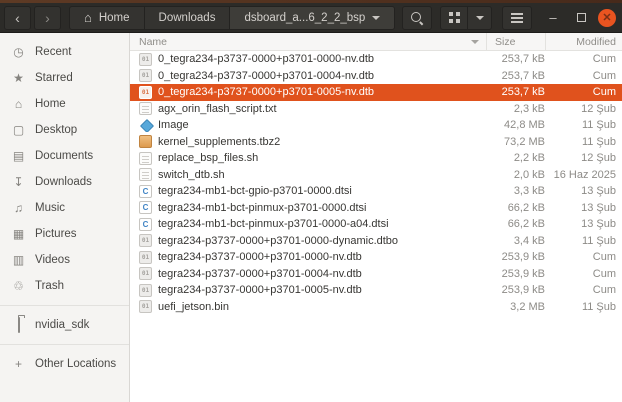  What do you see at coordinates (193, 306) in the screenshot?
I see `file-name: uefi_jetson.bin` at bounding box center [193, 306].